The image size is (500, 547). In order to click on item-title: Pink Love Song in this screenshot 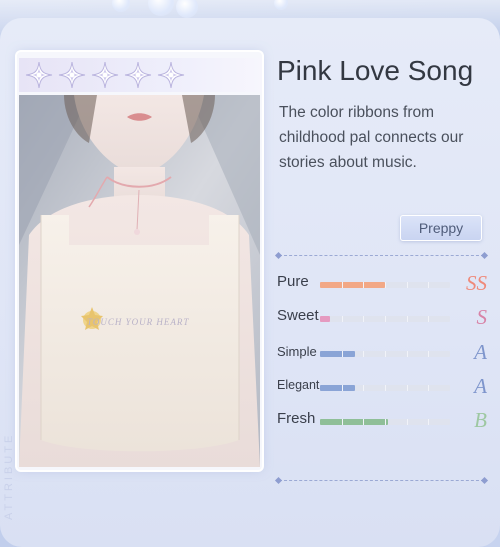, I will do `click(375, 70)`.